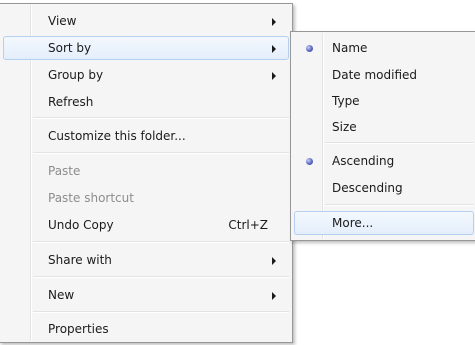 The height and width of the screenshot is (345, 475). What do you see at coordinates (64, 171) in the screenshot?
I see `menu-item-label: Paste` at bounding box center [64, 171].